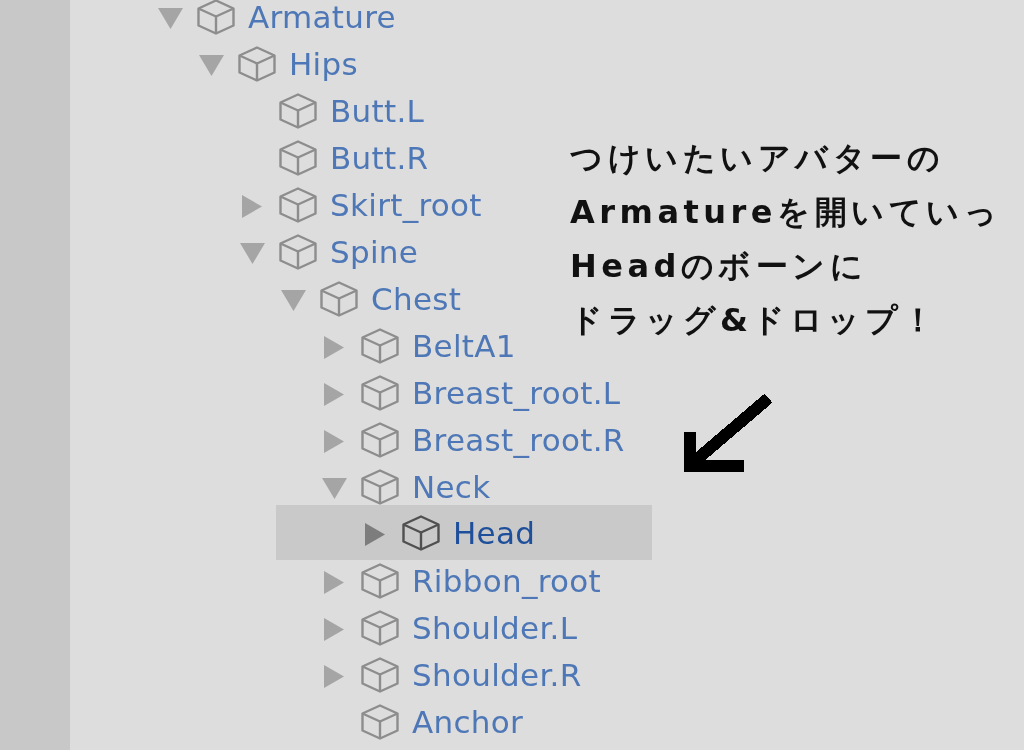  Describe the element at coordinates (377, 110) in the screenshot. I see `tree-item-label: Butt.L` at that location.